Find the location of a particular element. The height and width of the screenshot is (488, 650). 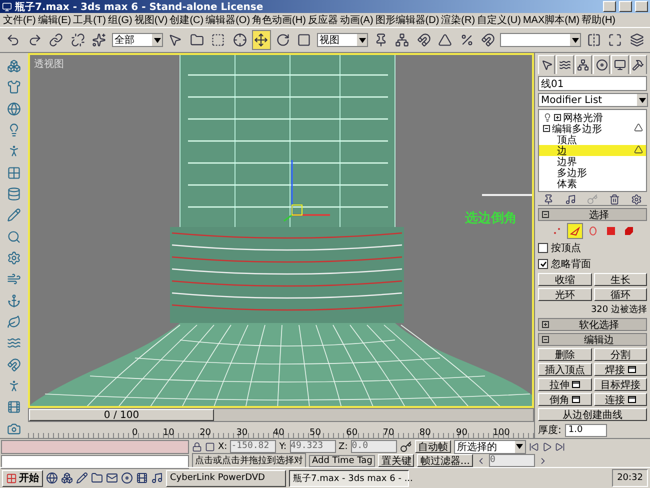

menu-item: 图形编辑器(D) is located at coordinates (407, 20).